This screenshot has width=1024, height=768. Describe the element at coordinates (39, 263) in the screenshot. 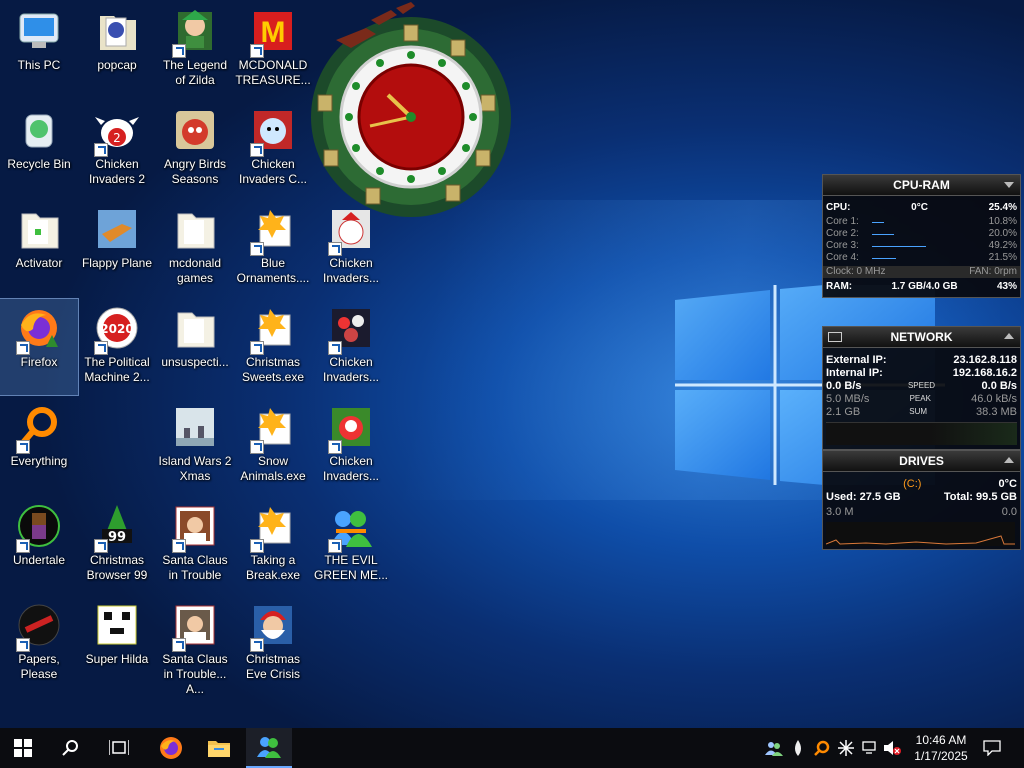

I see `desktop-icon-label: Activator` at that location.